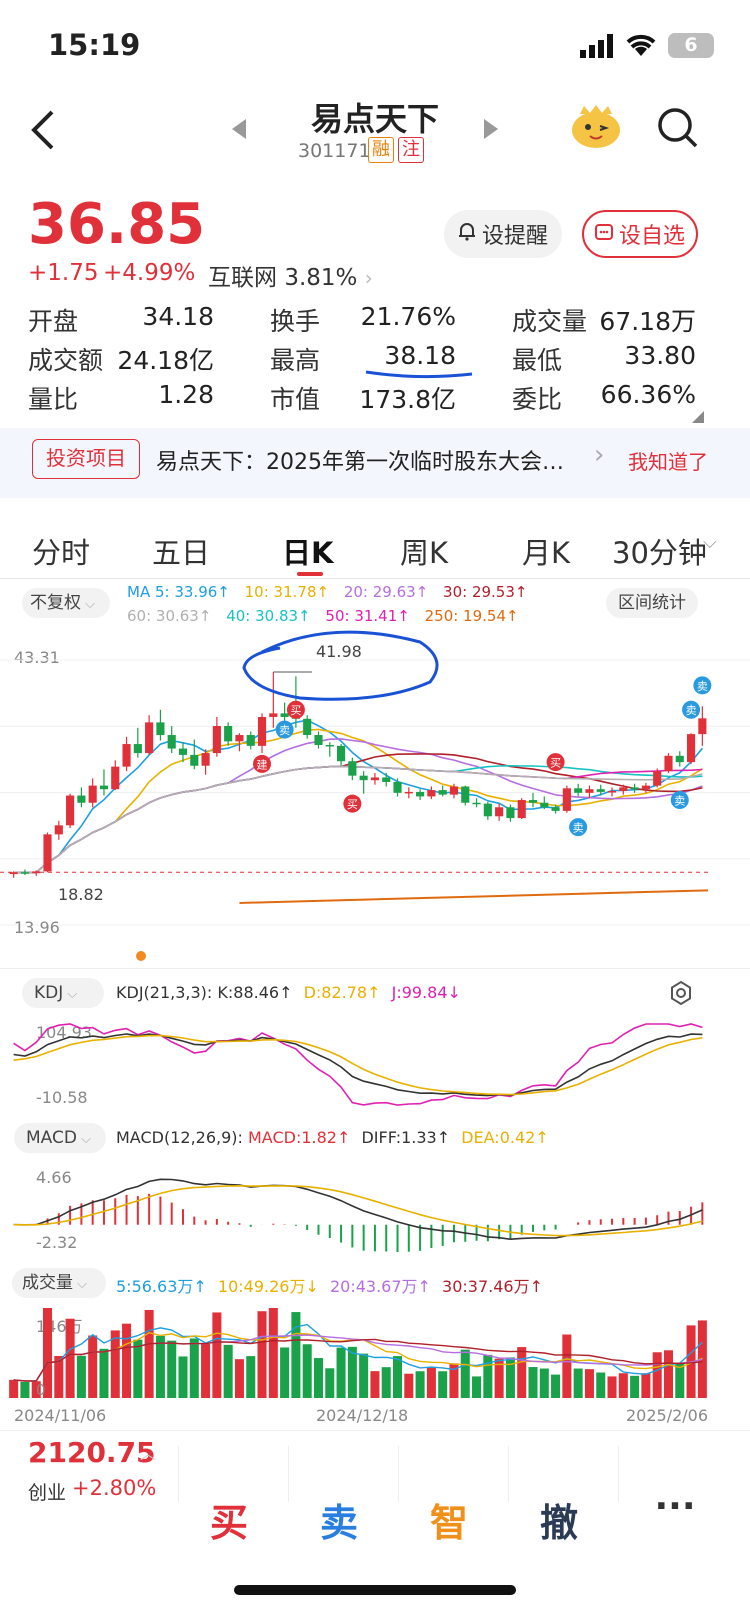 The image size is (750, 1623). I want to click on next-stock-icon, so click(491, 129).